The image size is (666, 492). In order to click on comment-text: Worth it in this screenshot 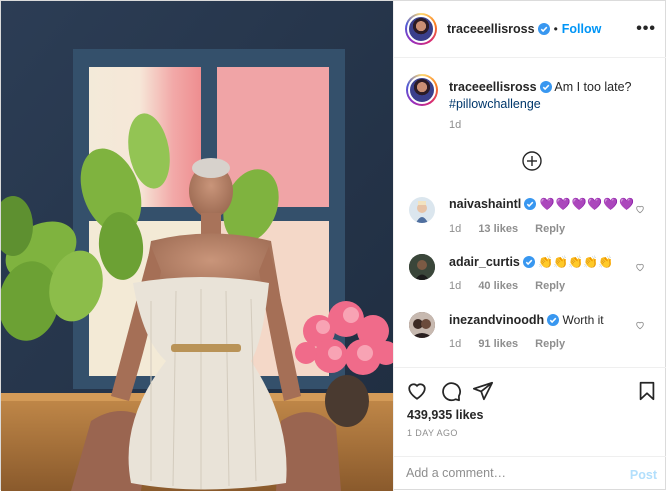, I will do `click(583, 320)`.